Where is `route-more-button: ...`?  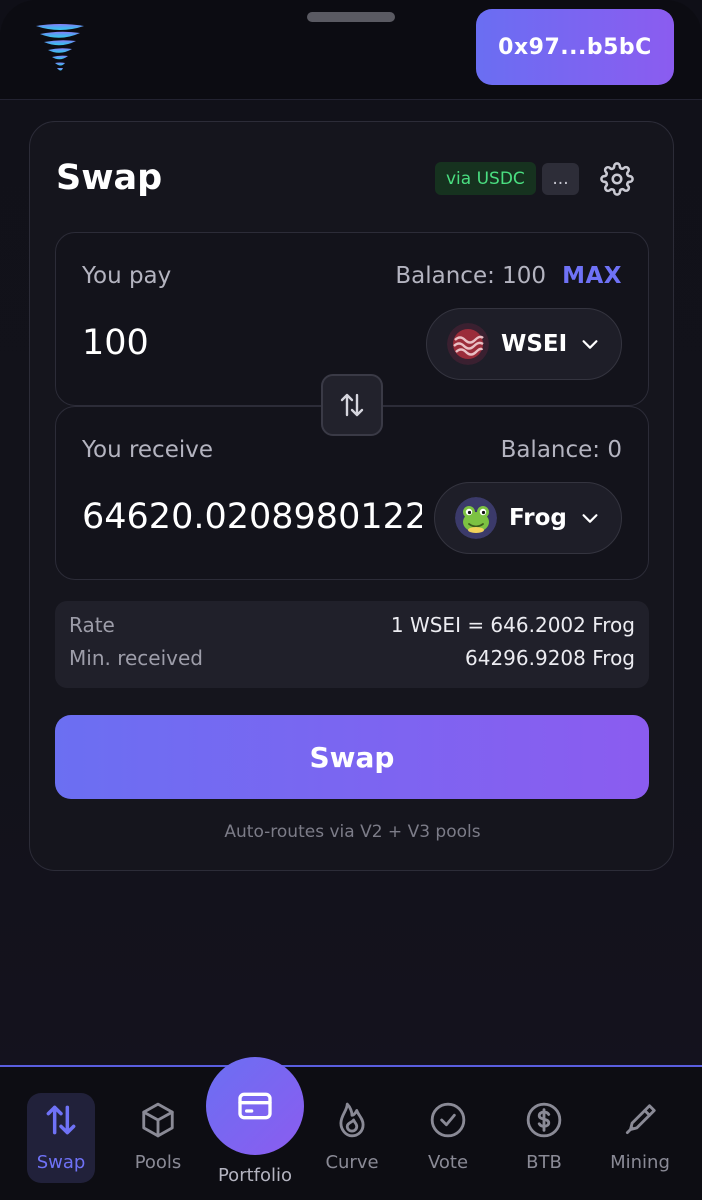
route-more-button: ... is located at coordinates (560, 179).